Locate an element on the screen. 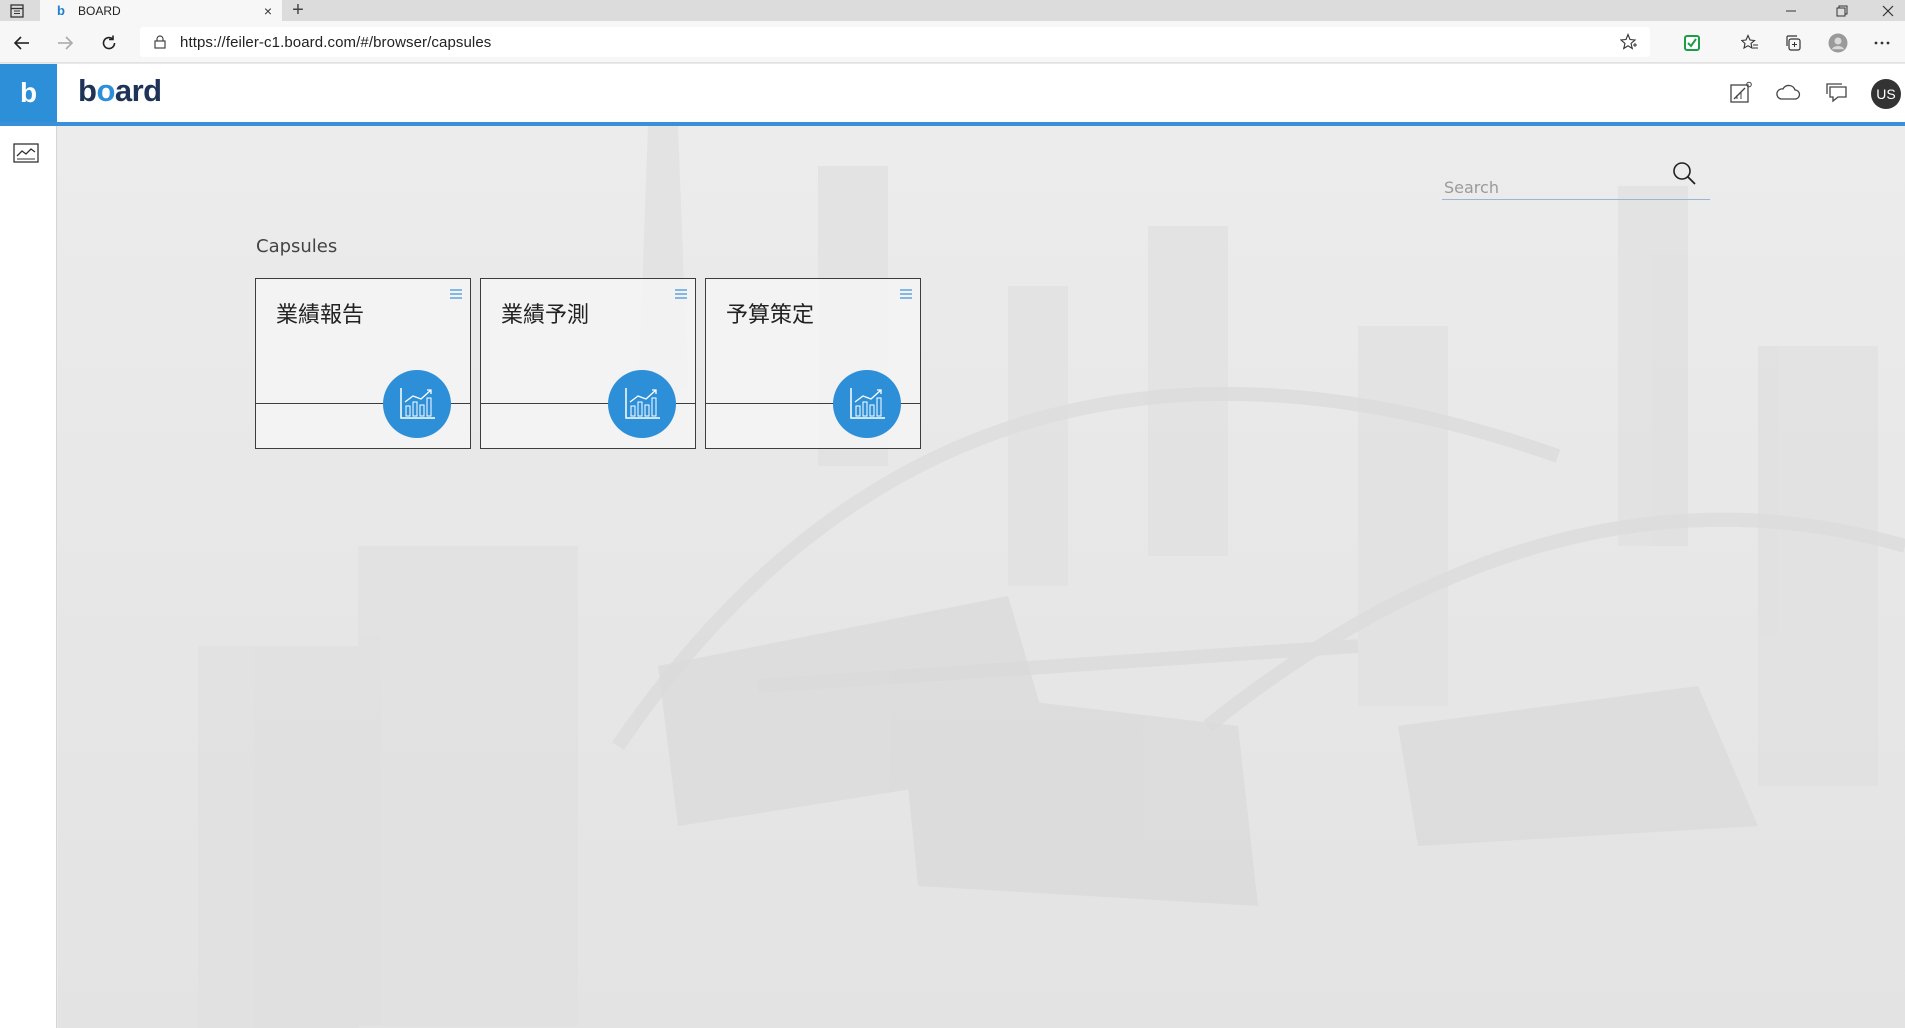  cloud-icon is located at coordinates (1788, 93).